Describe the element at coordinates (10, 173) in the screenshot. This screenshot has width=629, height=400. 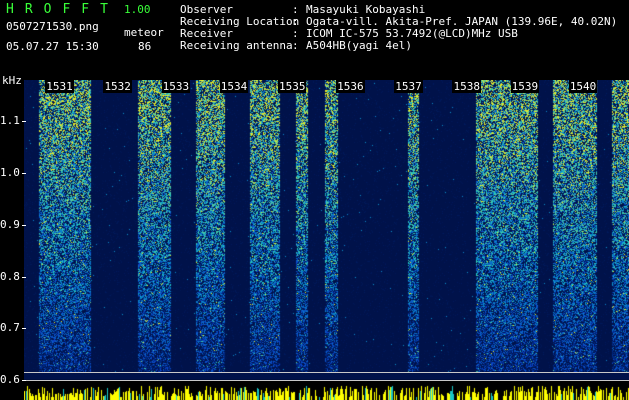
I see `y-tick-label: 1.0` at that location.